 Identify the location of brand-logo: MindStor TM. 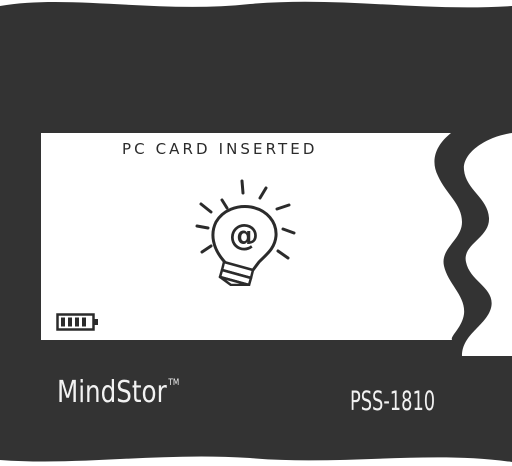
(118, 393).